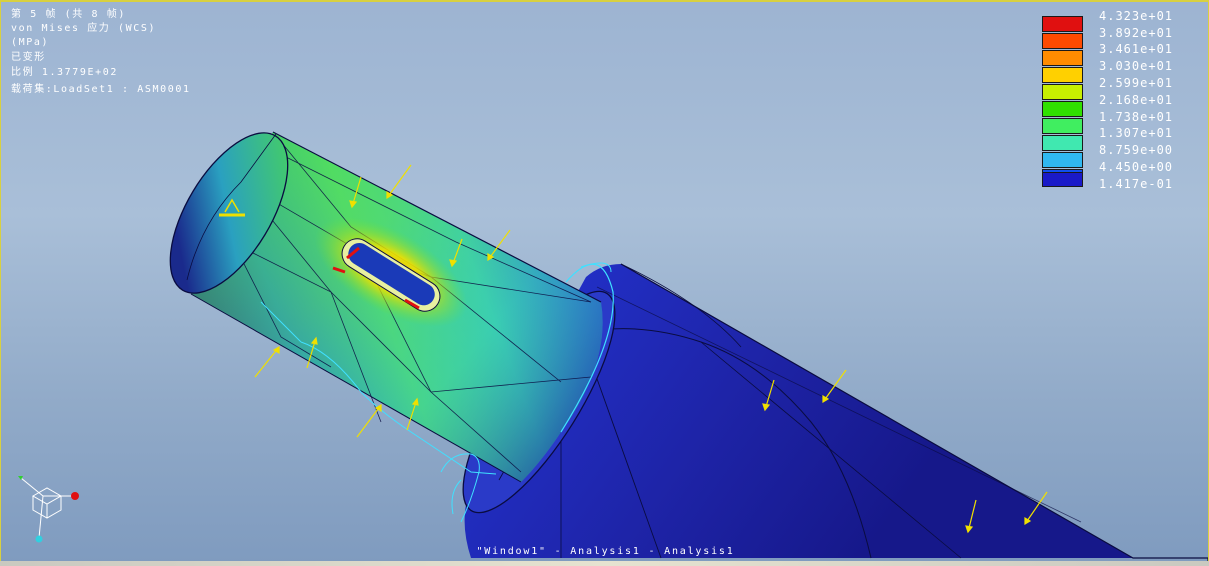 The image size is (1209, 566). Describe the element at coordinates (1136, 49) in the screenshot. I see `legend-value: 3.461e+01` at that location.